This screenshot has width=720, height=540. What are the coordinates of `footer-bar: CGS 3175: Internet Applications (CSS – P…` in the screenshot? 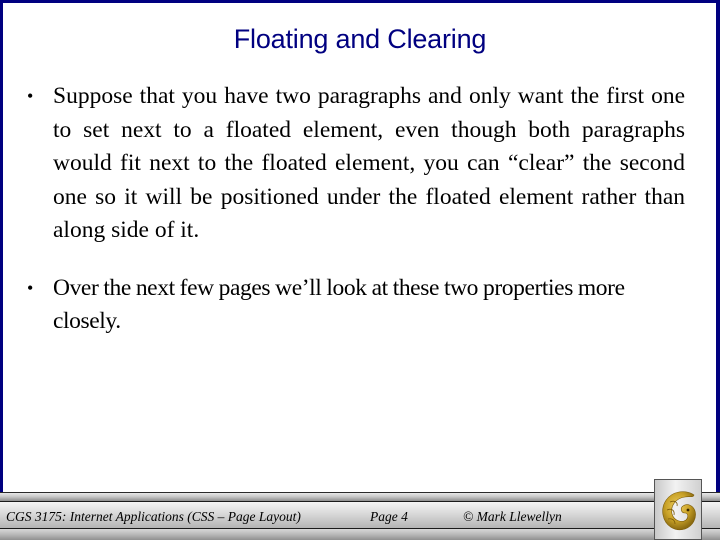 It's located at (360, 516).